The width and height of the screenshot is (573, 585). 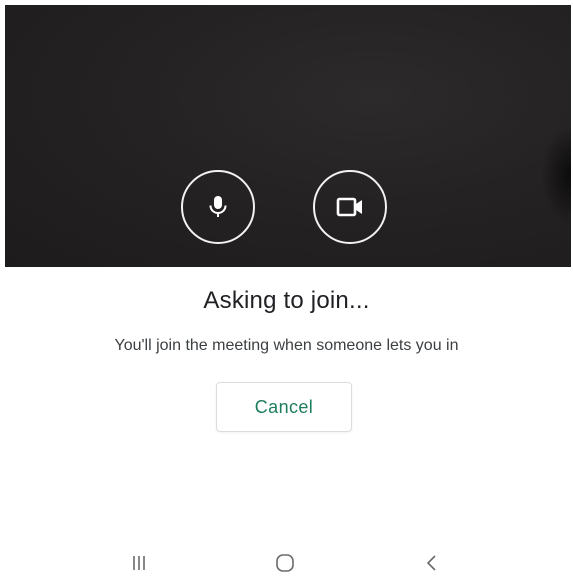 I want to click on video-camera-icon, so click(x=349, y=207).